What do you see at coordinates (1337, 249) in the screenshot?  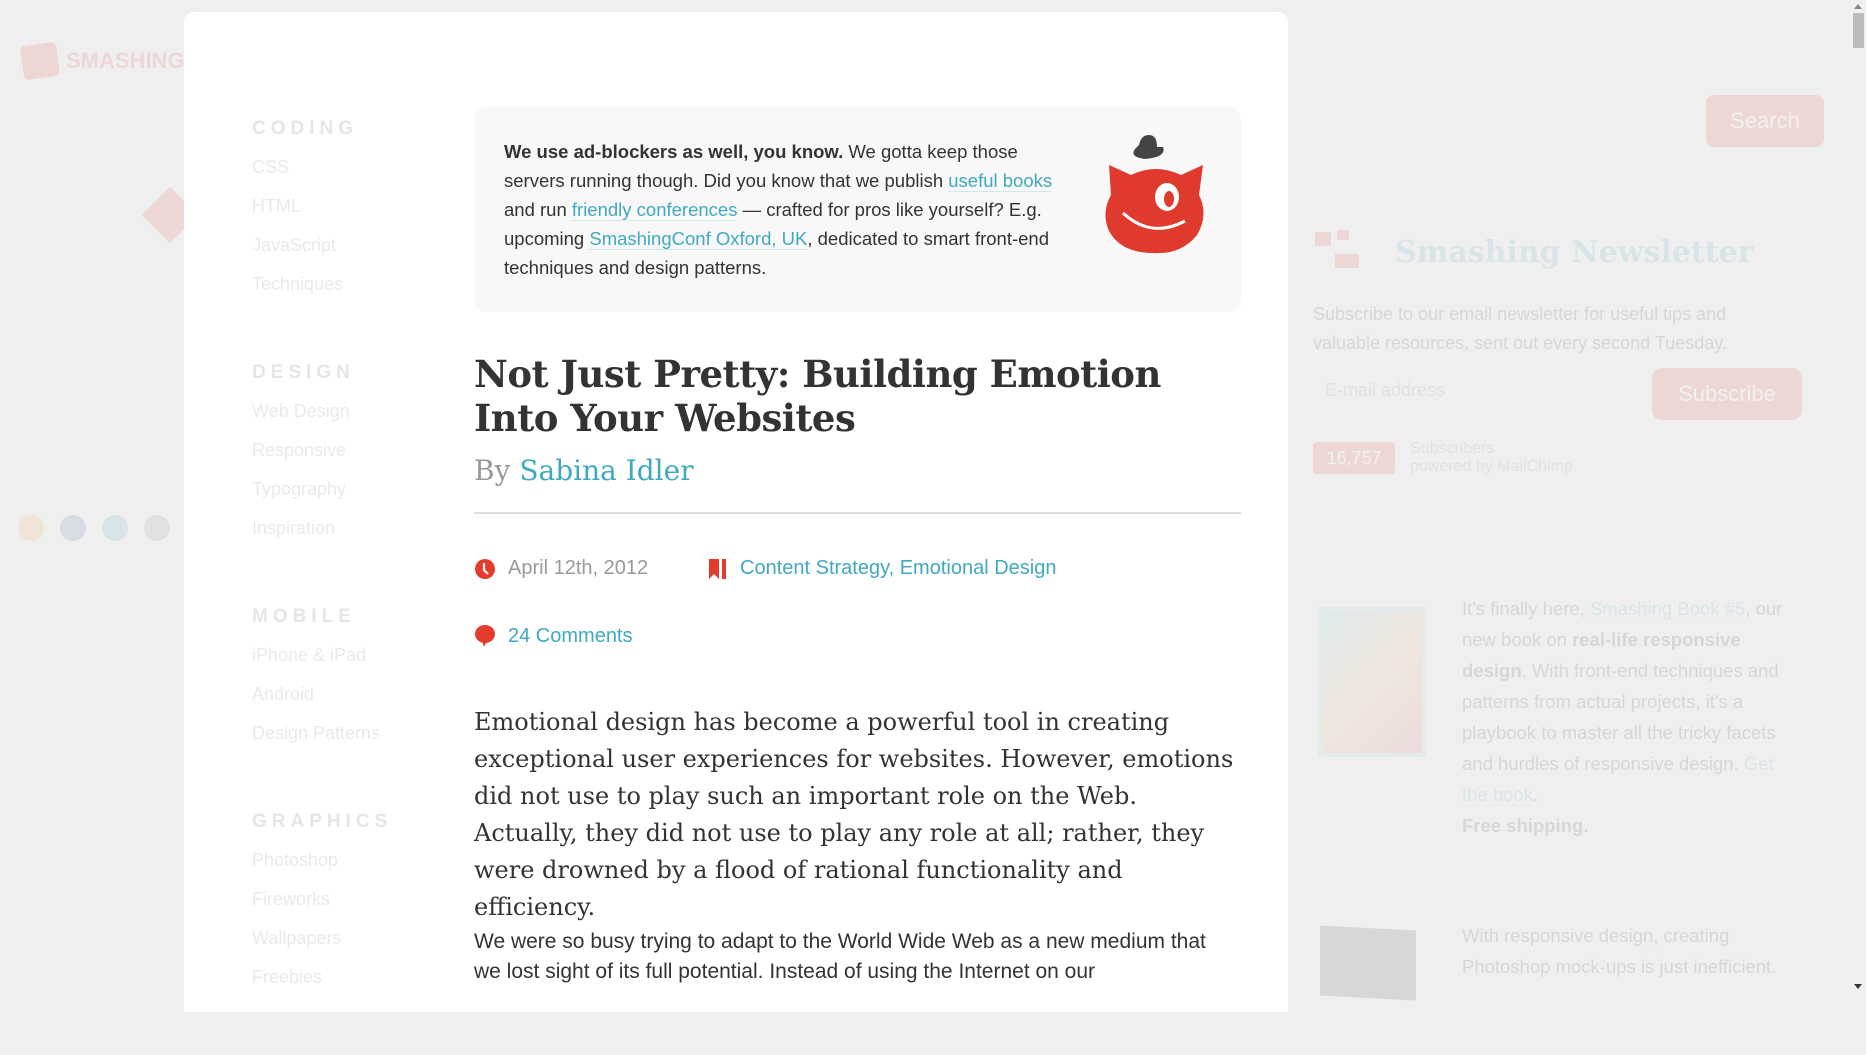 I see `newsletter-icon` at bounding box center [1337, 249].